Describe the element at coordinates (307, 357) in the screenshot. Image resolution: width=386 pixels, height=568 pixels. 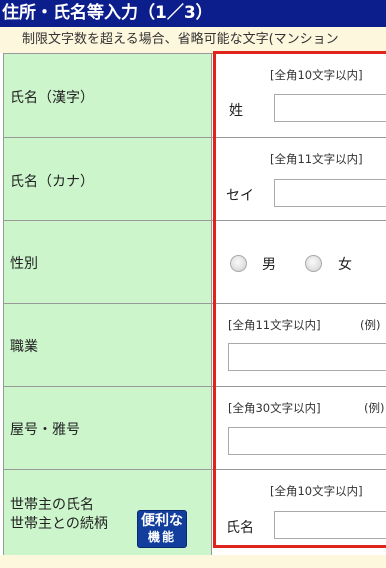
I see `occupation-input` at that location.